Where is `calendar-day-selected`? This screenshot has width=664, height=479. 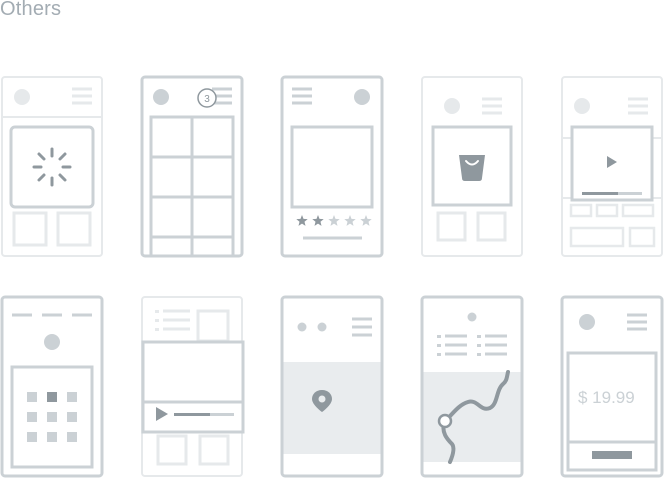
calendar-day-selected is located at coordinates (52, 397).